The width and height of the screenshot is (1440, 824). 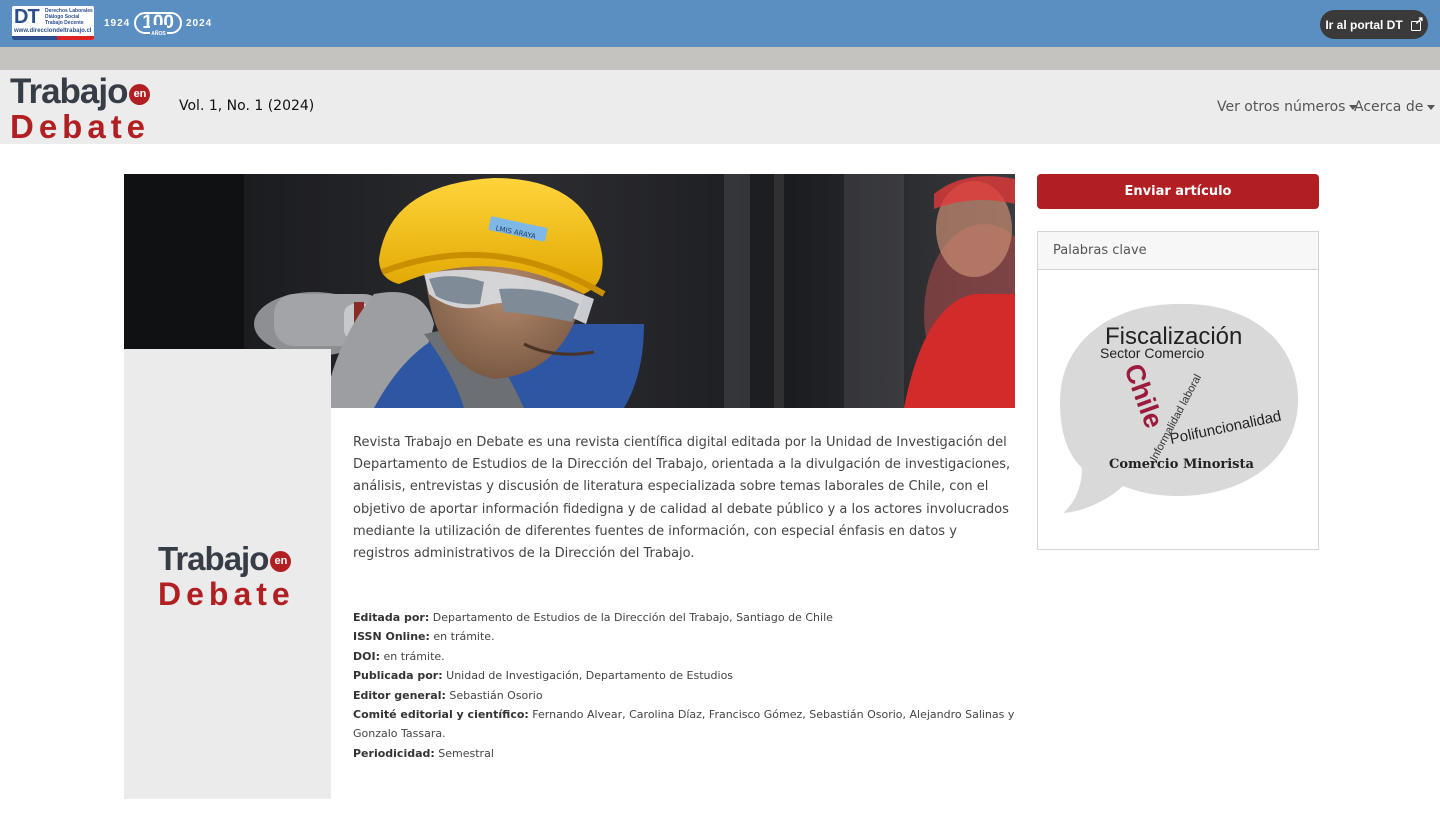 What do you see at coordinates (1389, 107) in the screenshot?
I see `nav-acerca-de-label: Acerca de` at bounding box center [1389, 107].